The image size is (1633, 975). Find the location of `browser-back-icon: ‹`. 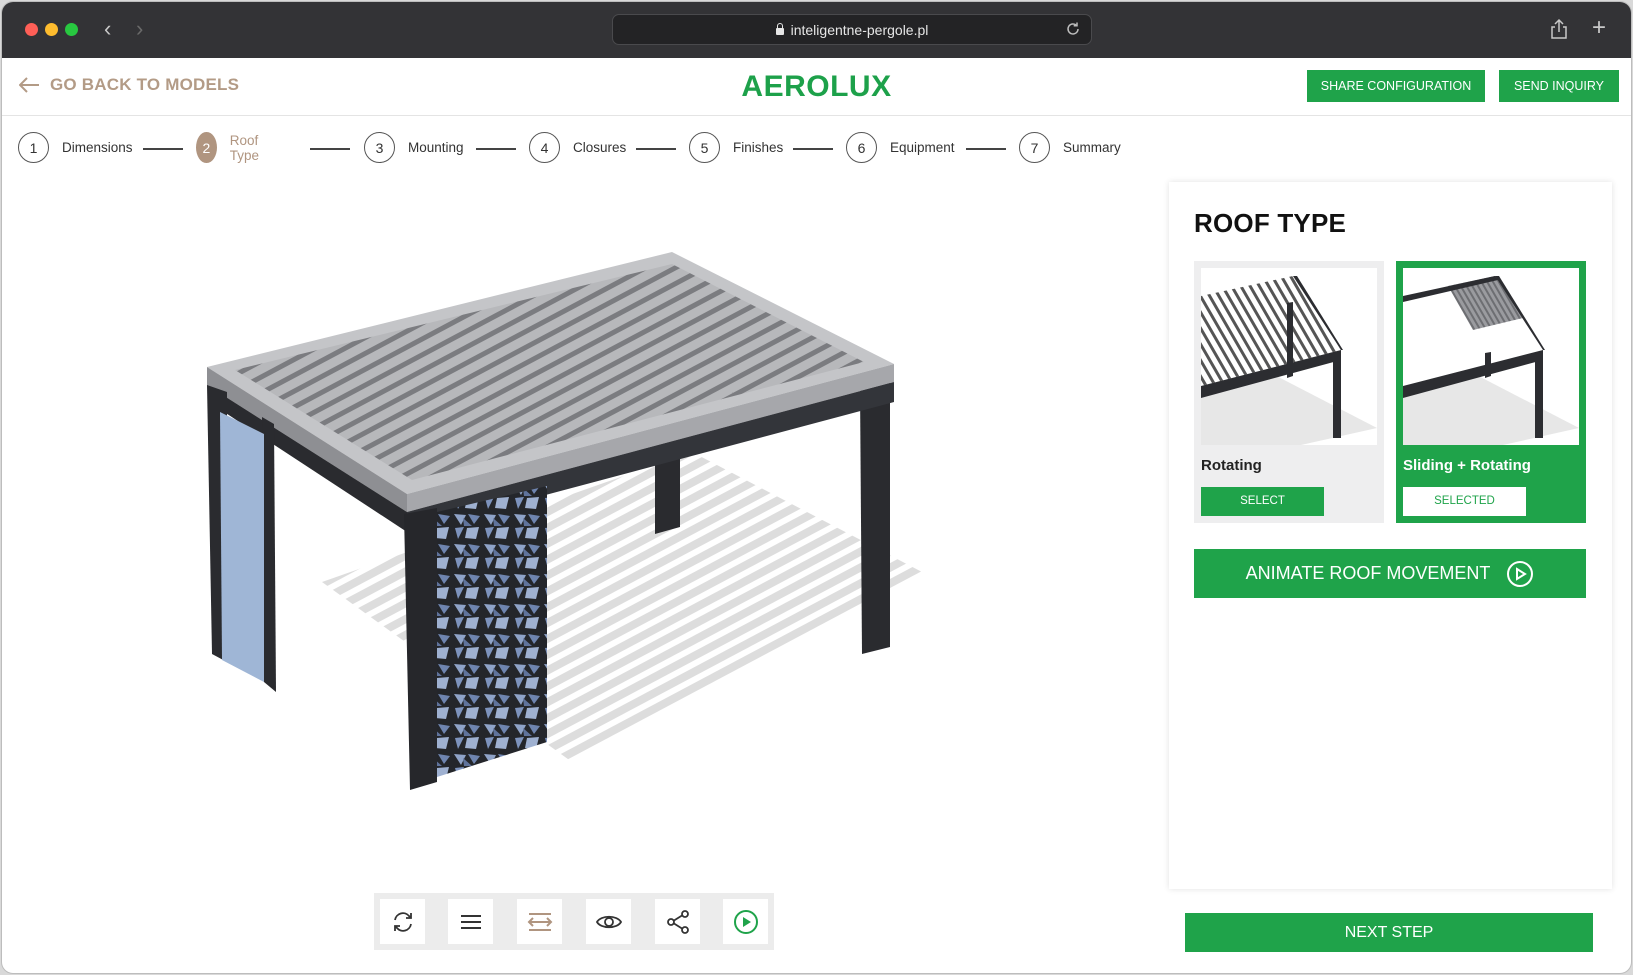

browser-back-icon: ‹ is located at coordinates (107, 29).